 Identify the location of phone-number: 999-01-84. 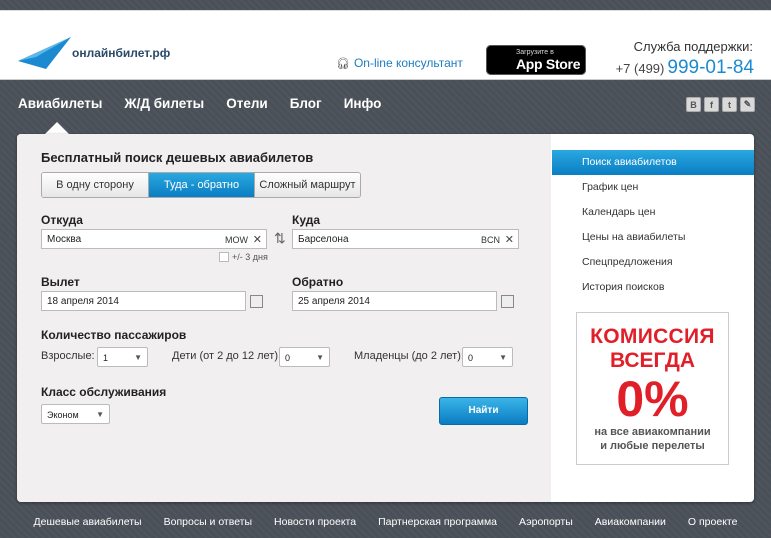
(710, 67).